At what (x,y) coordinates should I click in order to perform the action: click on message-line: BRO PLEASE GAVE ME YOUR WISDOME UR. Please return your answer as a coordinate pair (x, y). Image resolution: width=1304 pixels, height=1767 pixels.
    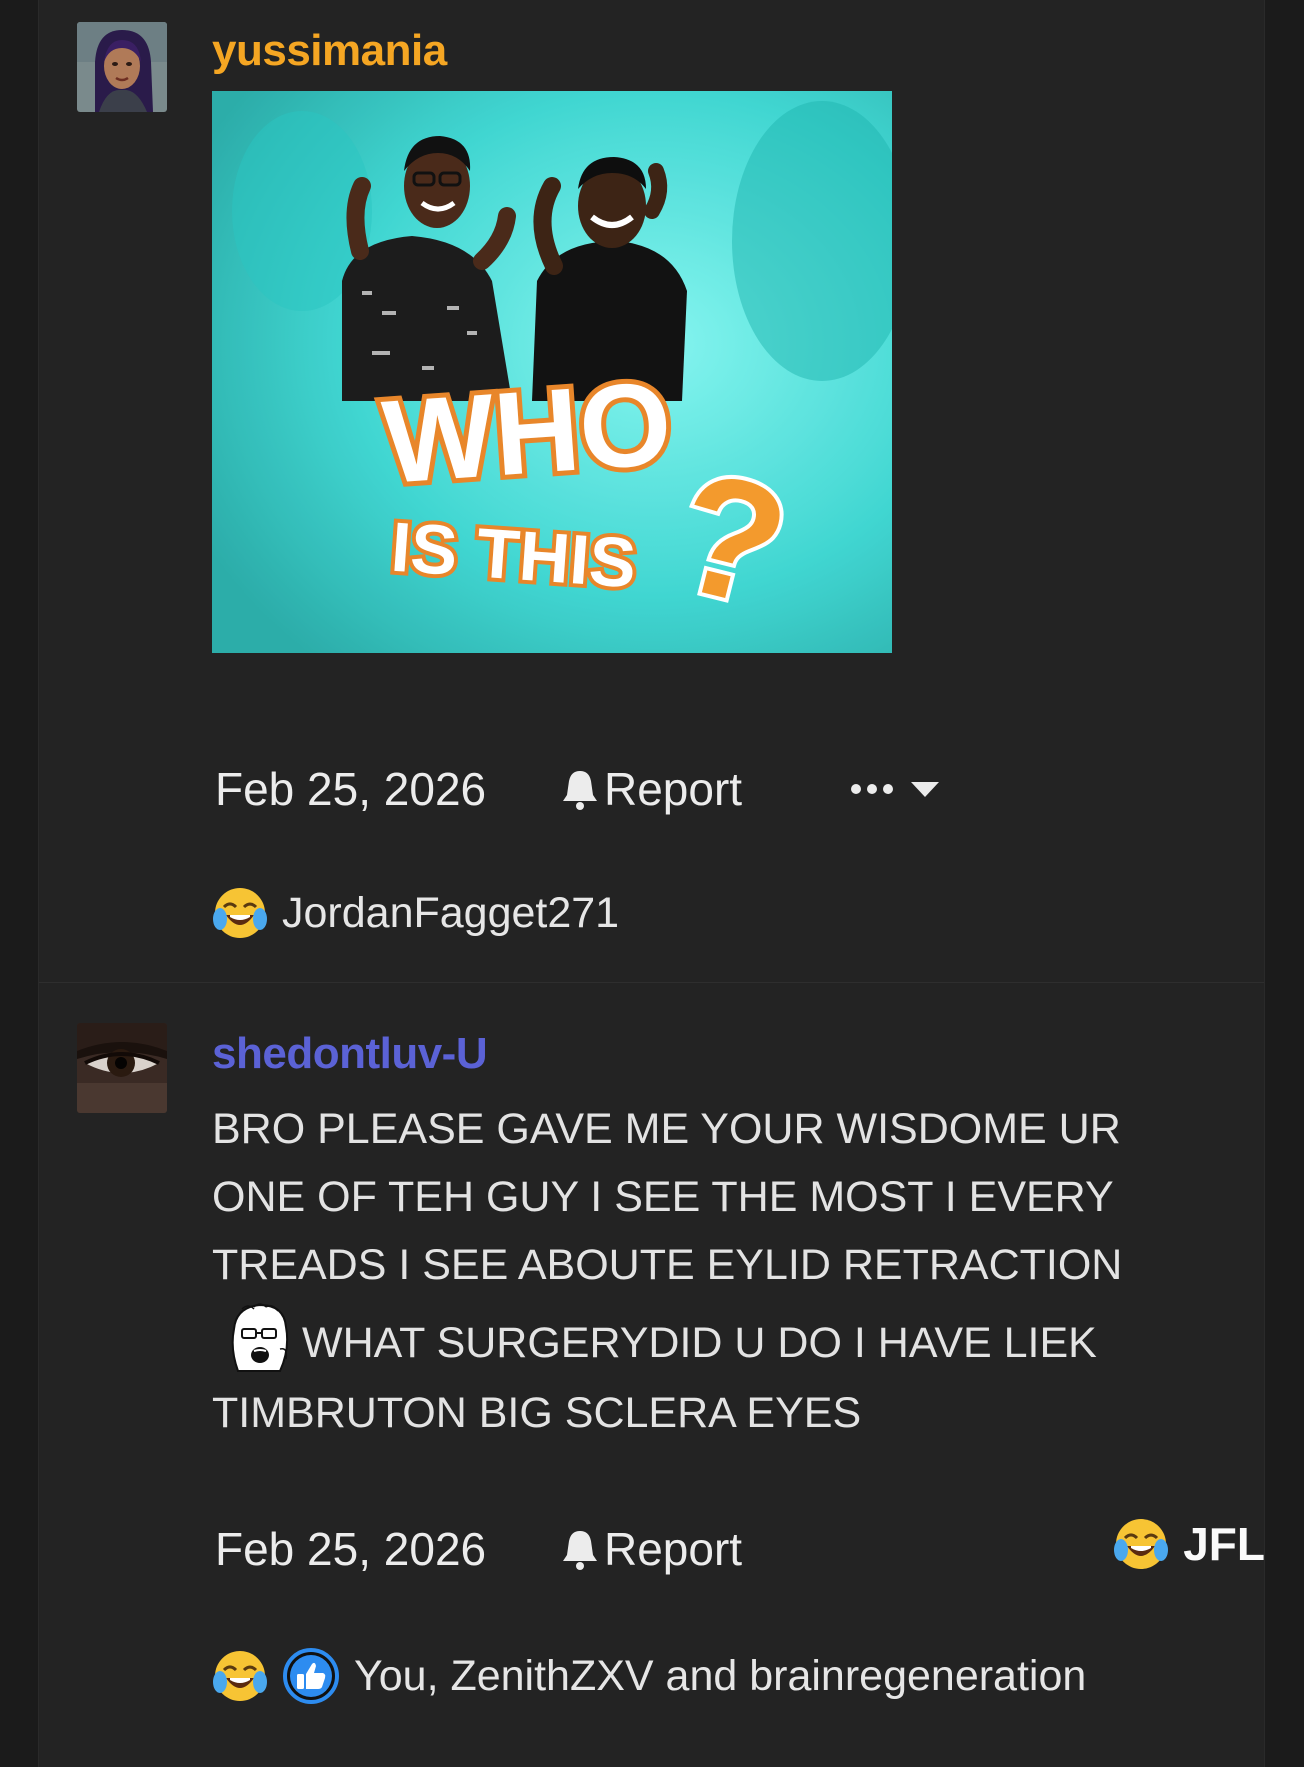
    Looking at the image, I should click on (666, 1129).